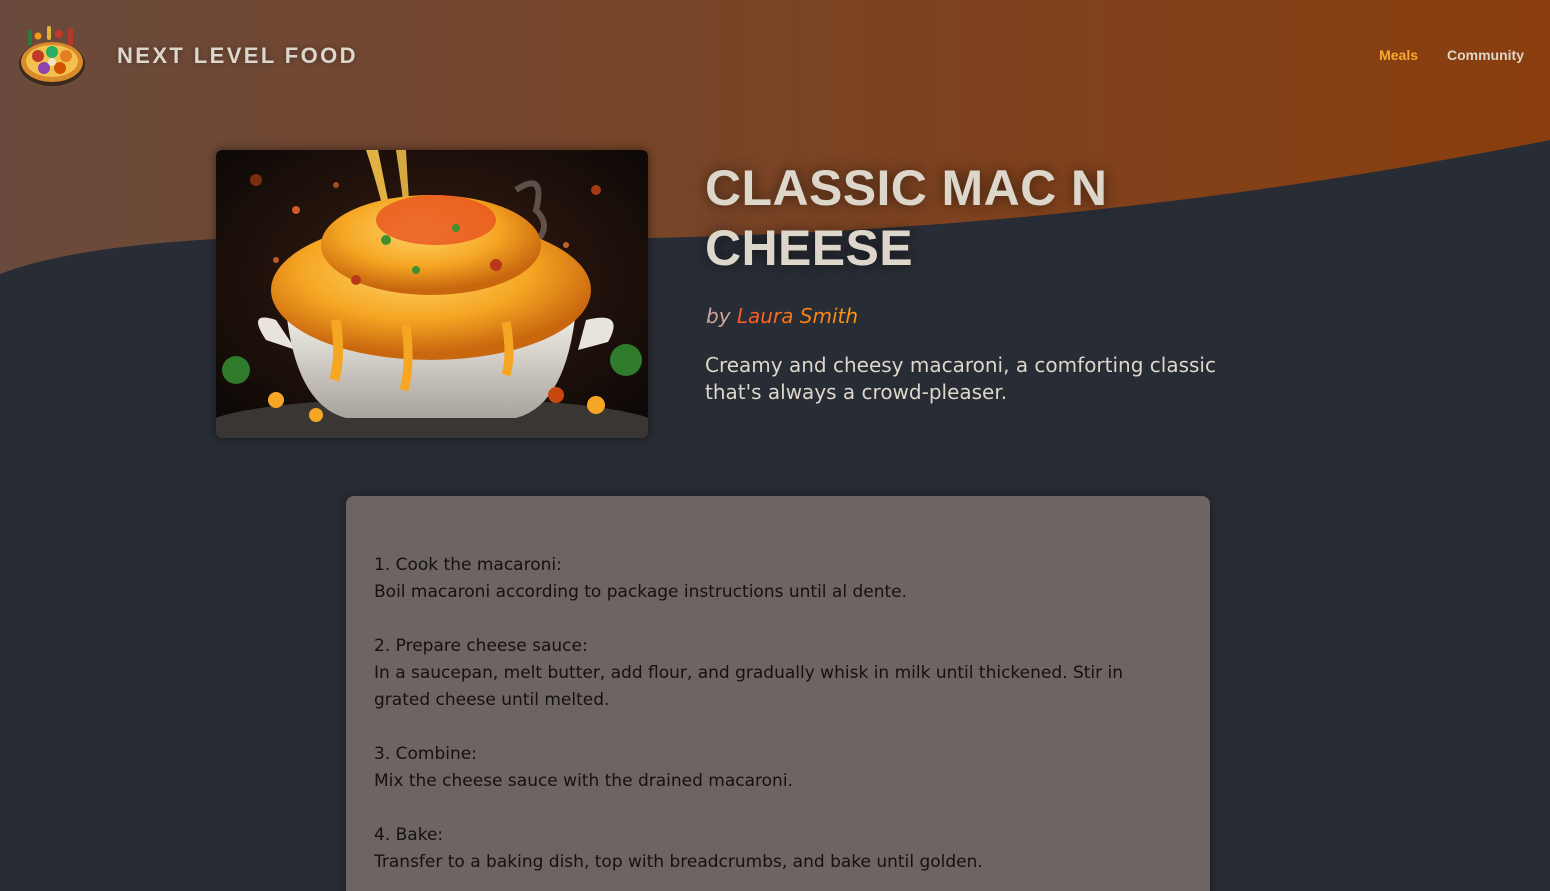 This screenshot has height=891, width=1550. I want to click on step-title: 4. Bake:, so click(409, 835).